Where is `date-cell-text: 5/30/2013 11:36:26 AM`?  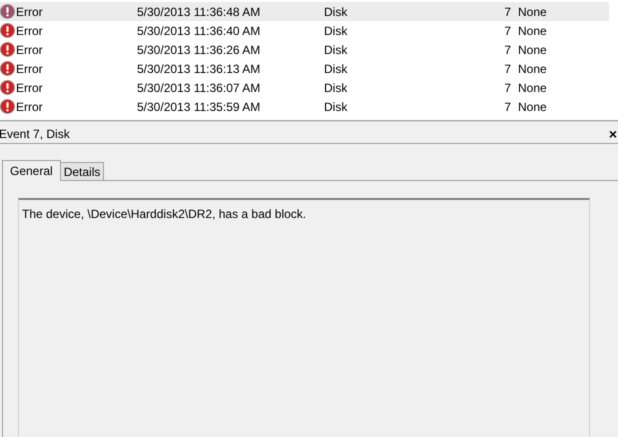
date-cell-text: 5/30/2013 11:36:26 AM is located at coordinates (198, 50).